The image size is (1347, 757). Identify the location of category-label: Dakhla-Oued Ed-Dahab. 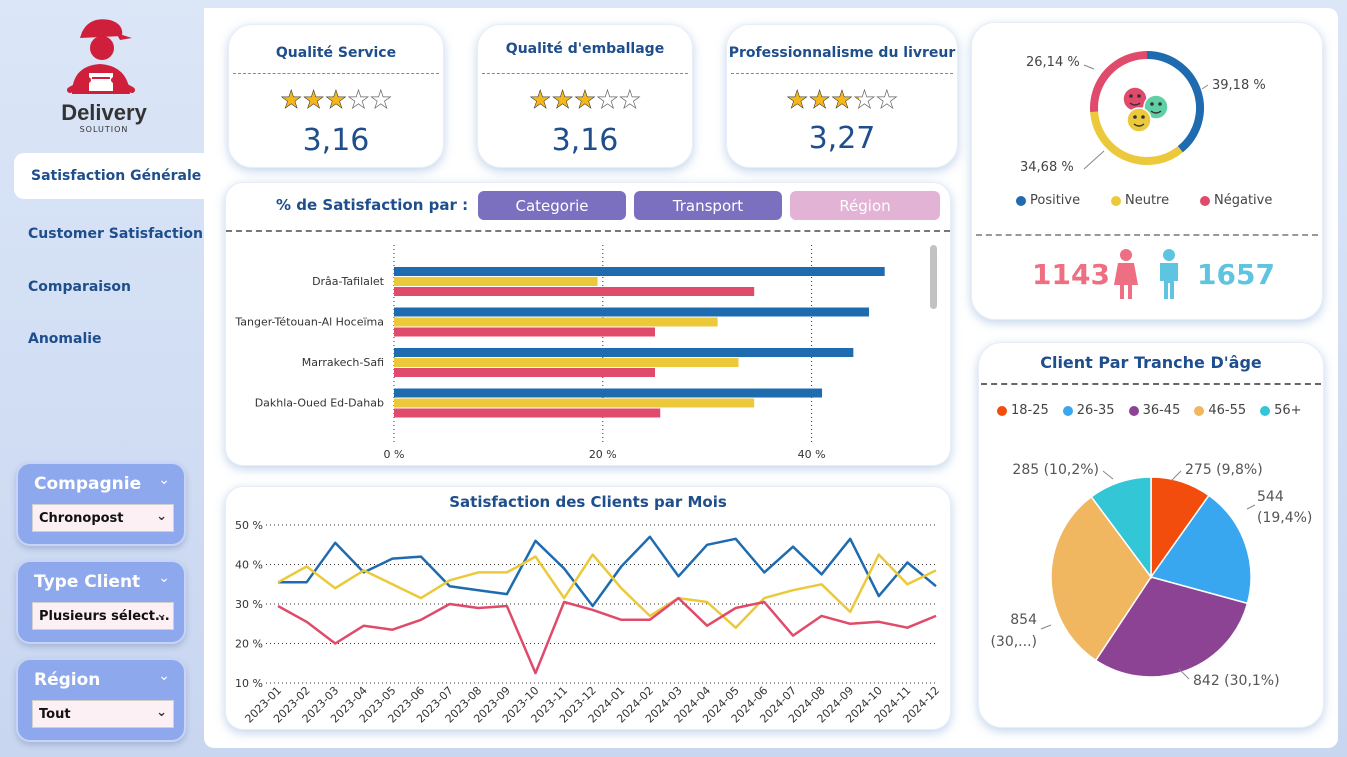
(319, 403).